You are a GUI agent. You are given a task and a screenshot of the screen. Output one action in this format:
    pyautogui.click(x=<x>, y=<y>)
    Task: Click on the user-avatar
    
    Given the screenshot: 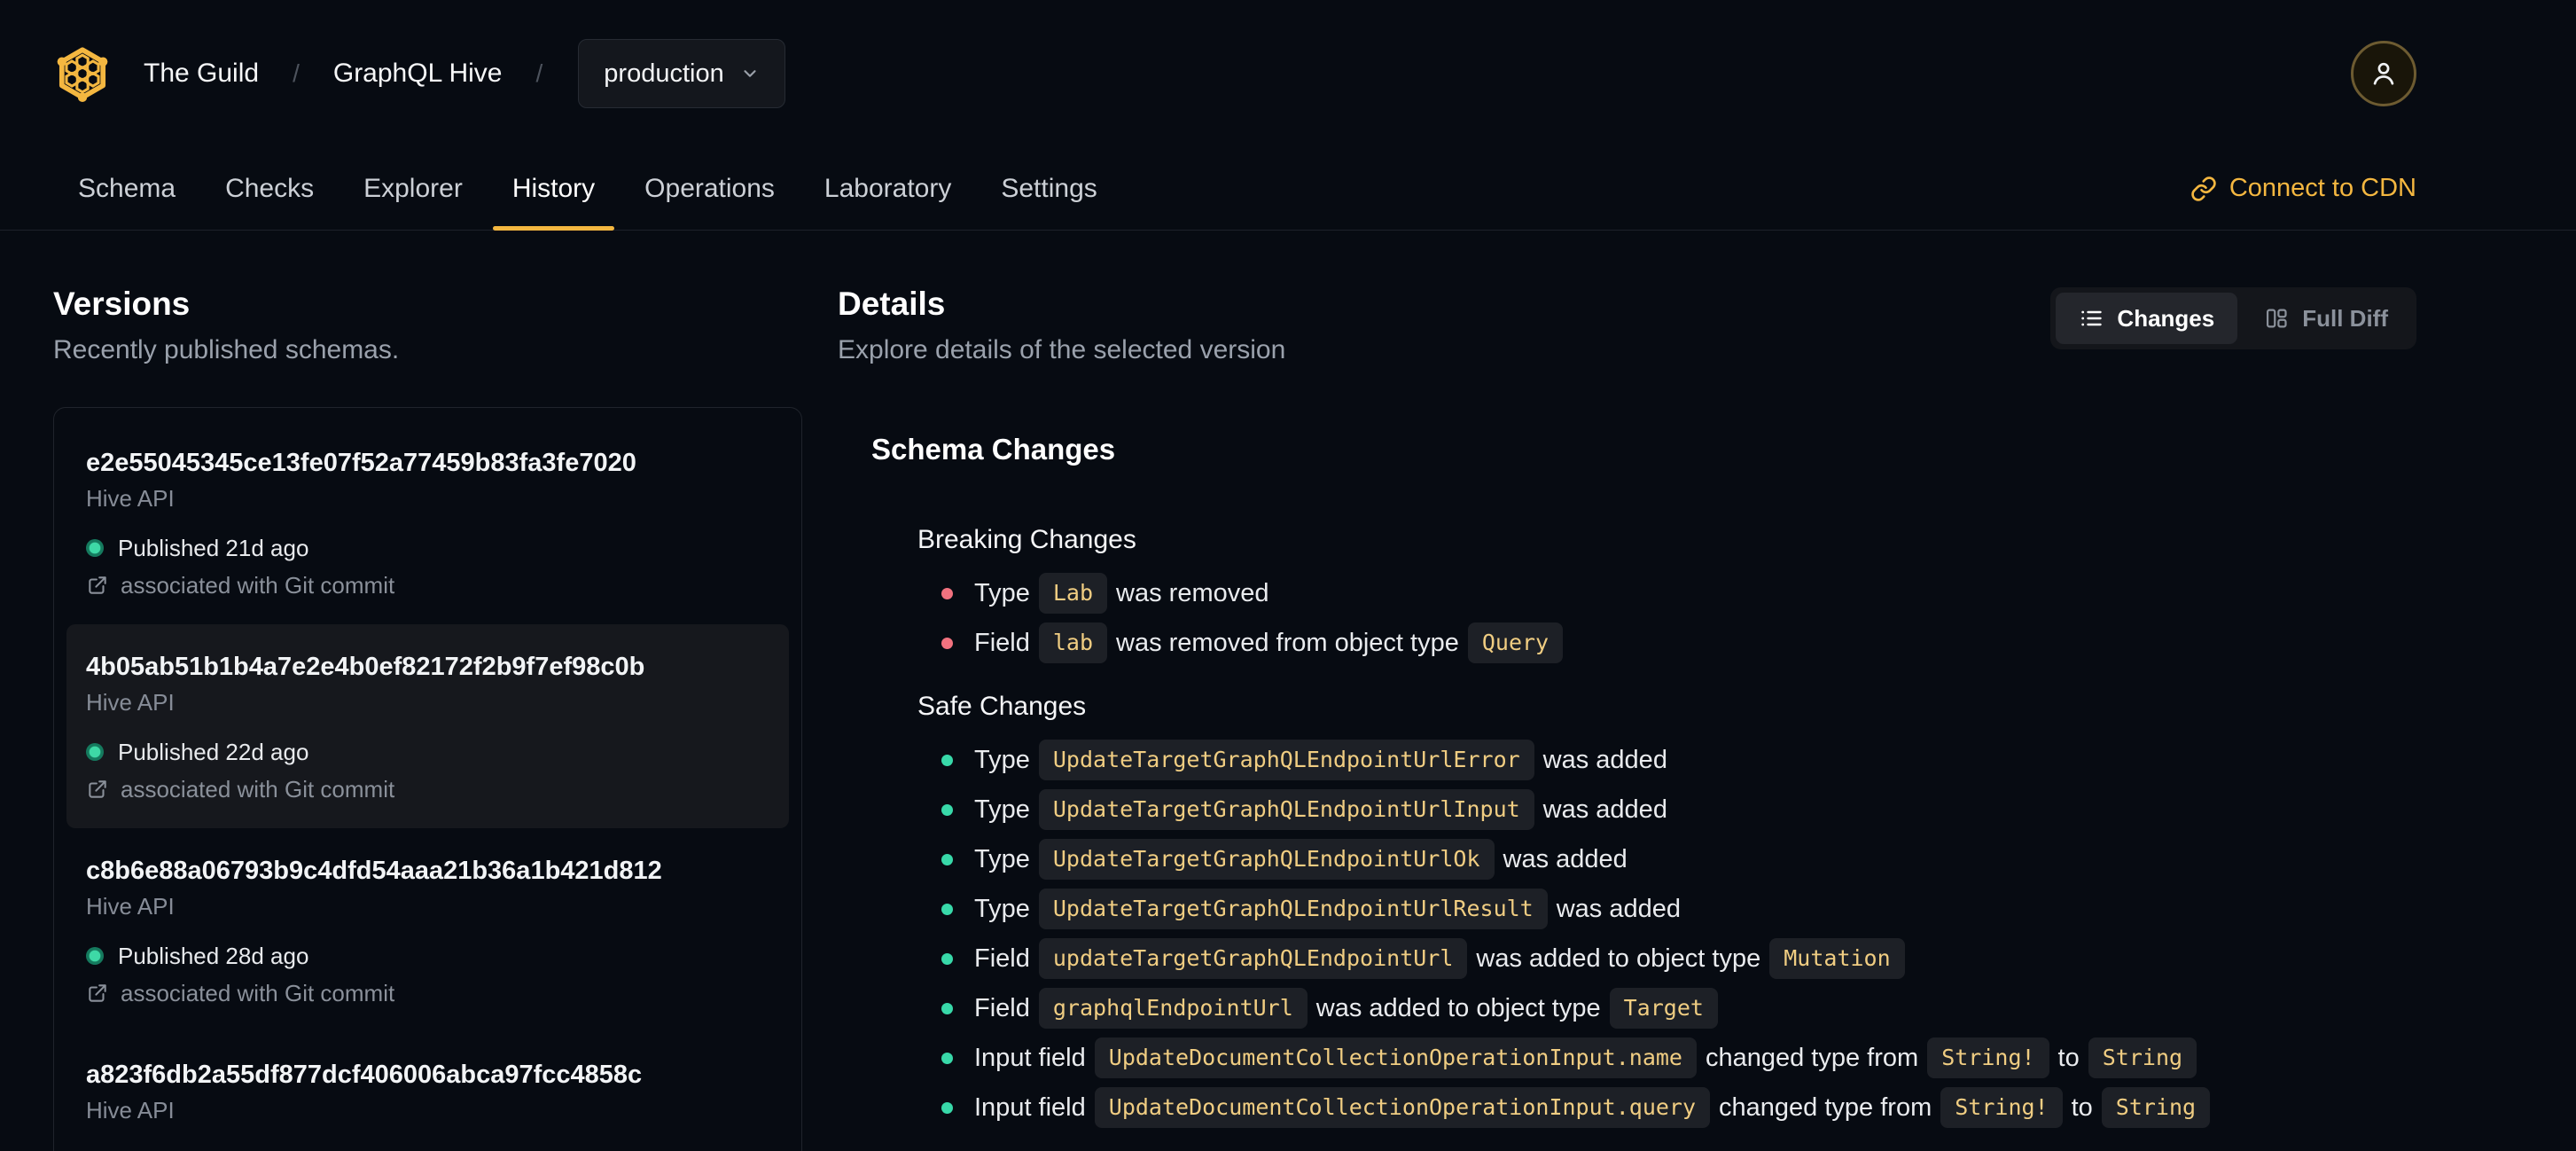 What is the action you would take?
    pyautogui.click(x=2383, y=73)
    